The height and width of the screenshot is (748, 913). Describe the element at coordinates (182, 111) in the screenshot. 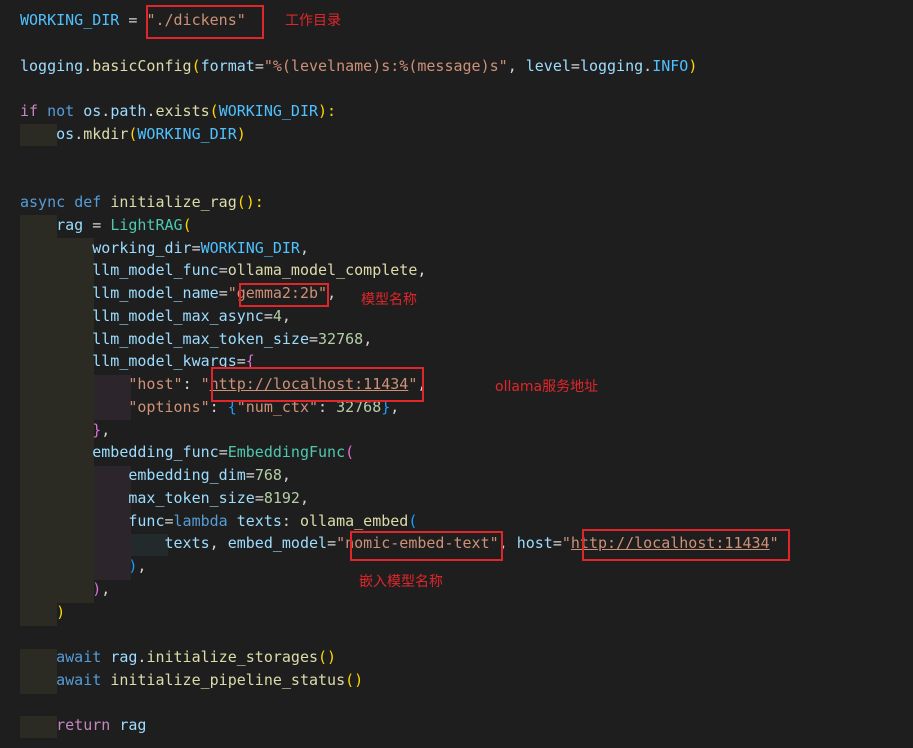

I see `code-token: exists` at that location.